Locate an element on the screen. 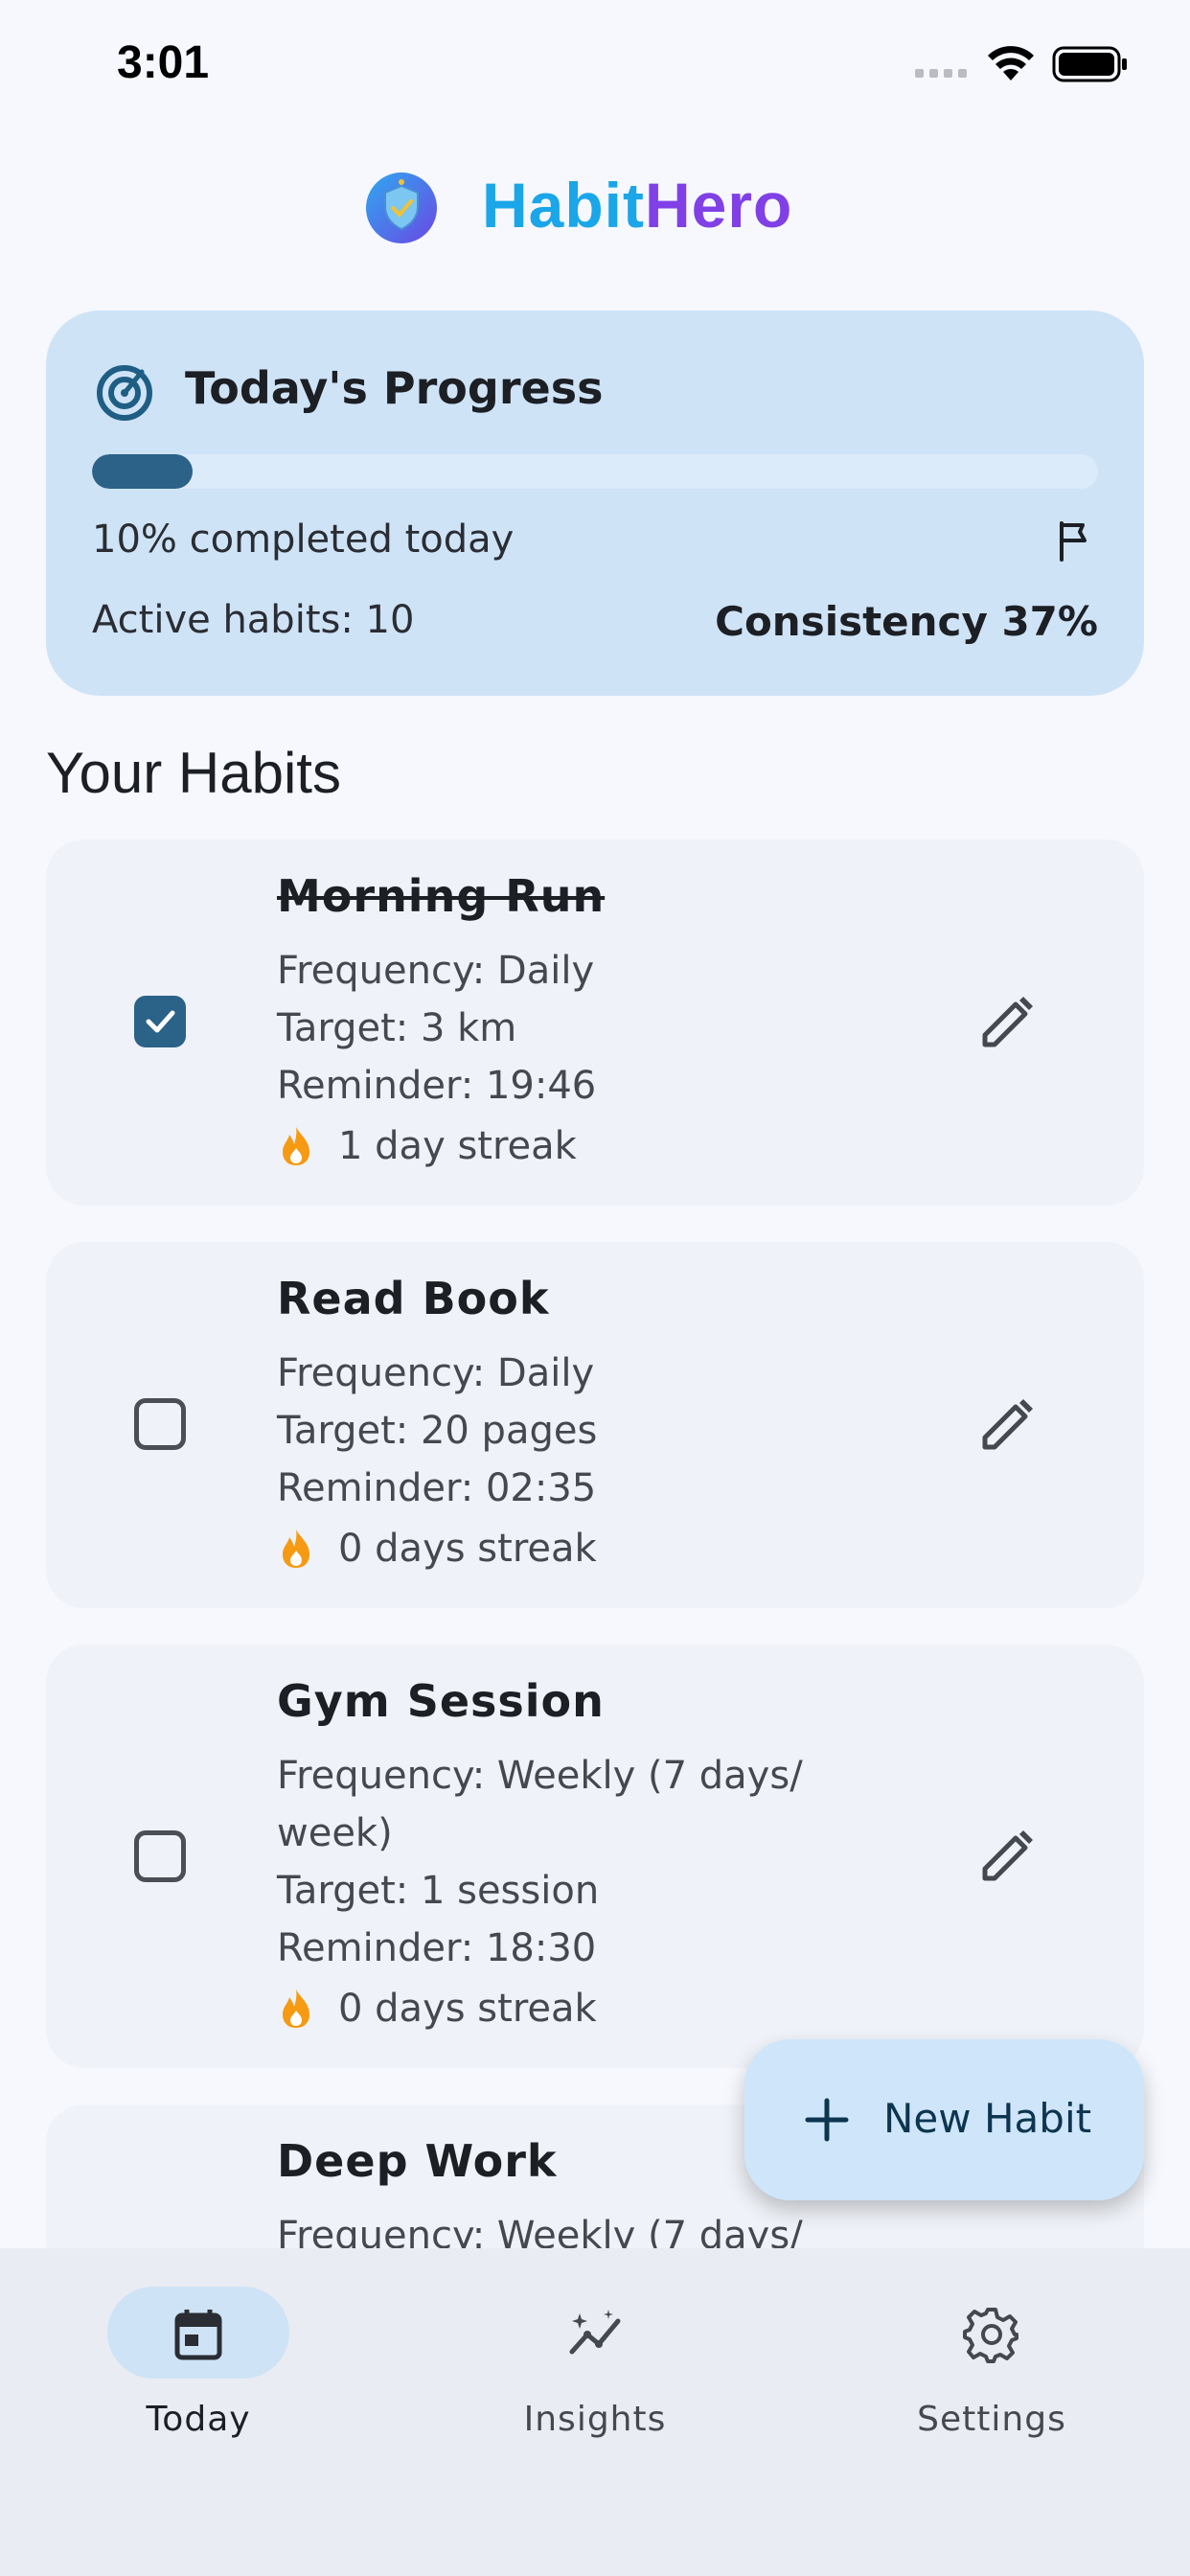  nav-label-today: Today is located at coordinates (199, 2419).